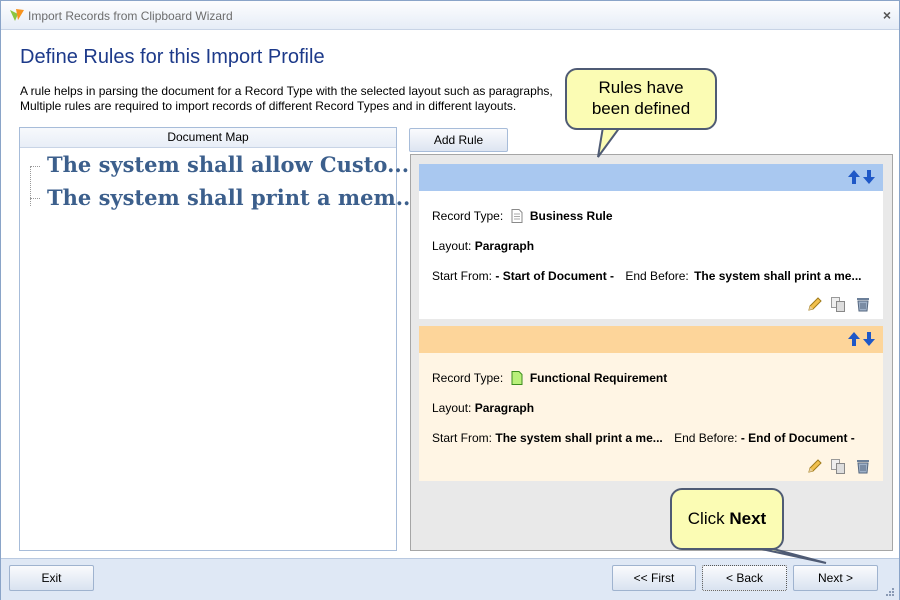 The width and height of the screenshot is (900, 600). I want to click on callout-rules-defined: Rules have been defined, so click(641, 99).